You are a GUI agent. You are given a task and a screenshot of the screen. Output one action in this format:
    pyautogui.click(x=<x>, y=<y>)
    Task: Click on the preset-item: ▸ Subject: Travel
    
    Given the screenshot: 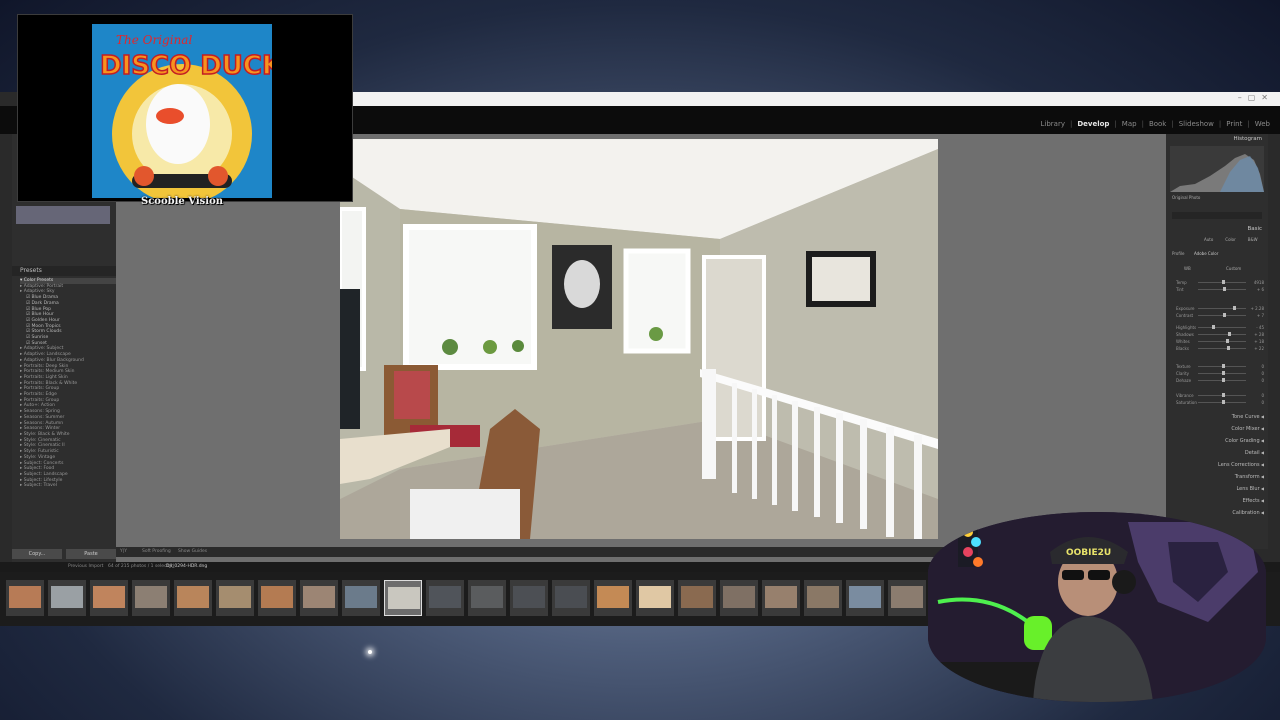 What is the action you would take?
    pyautogui.click(x=68, y=486)
    